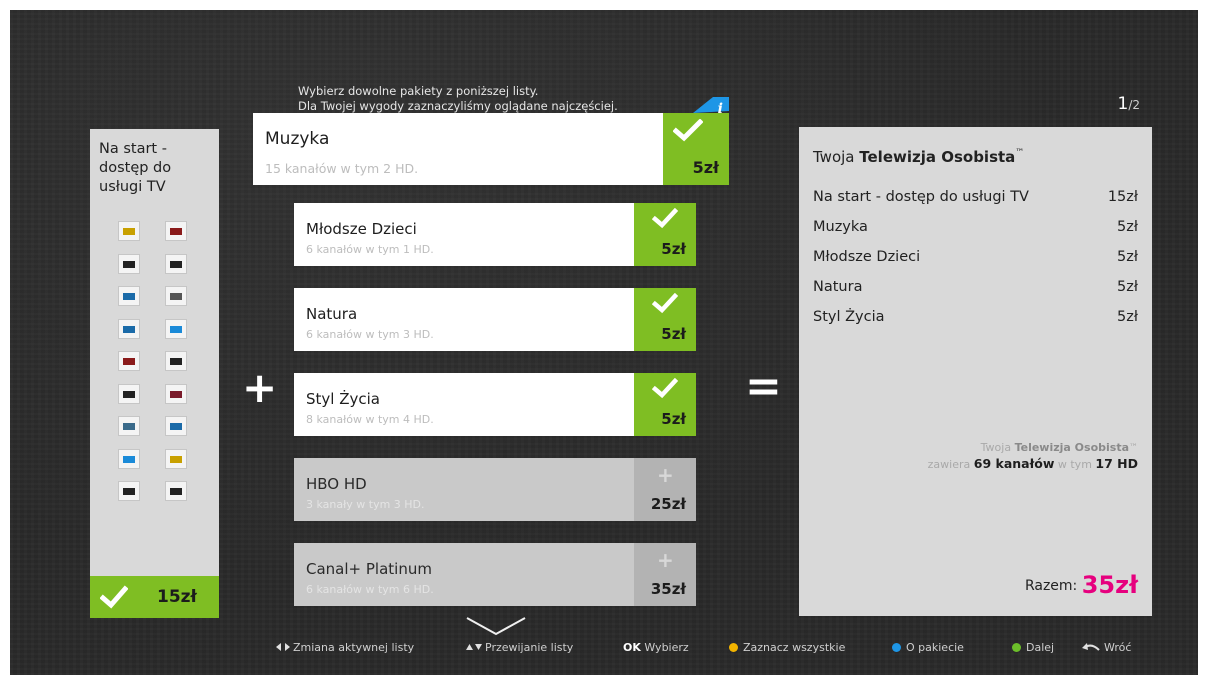 This screenshot has height=679, width=1208. What do you see at coordinates (370, 419) in the screenshot?
I see `package-details: 8 kanałów w tym 4 HD.` at bounding box center [370, 419].